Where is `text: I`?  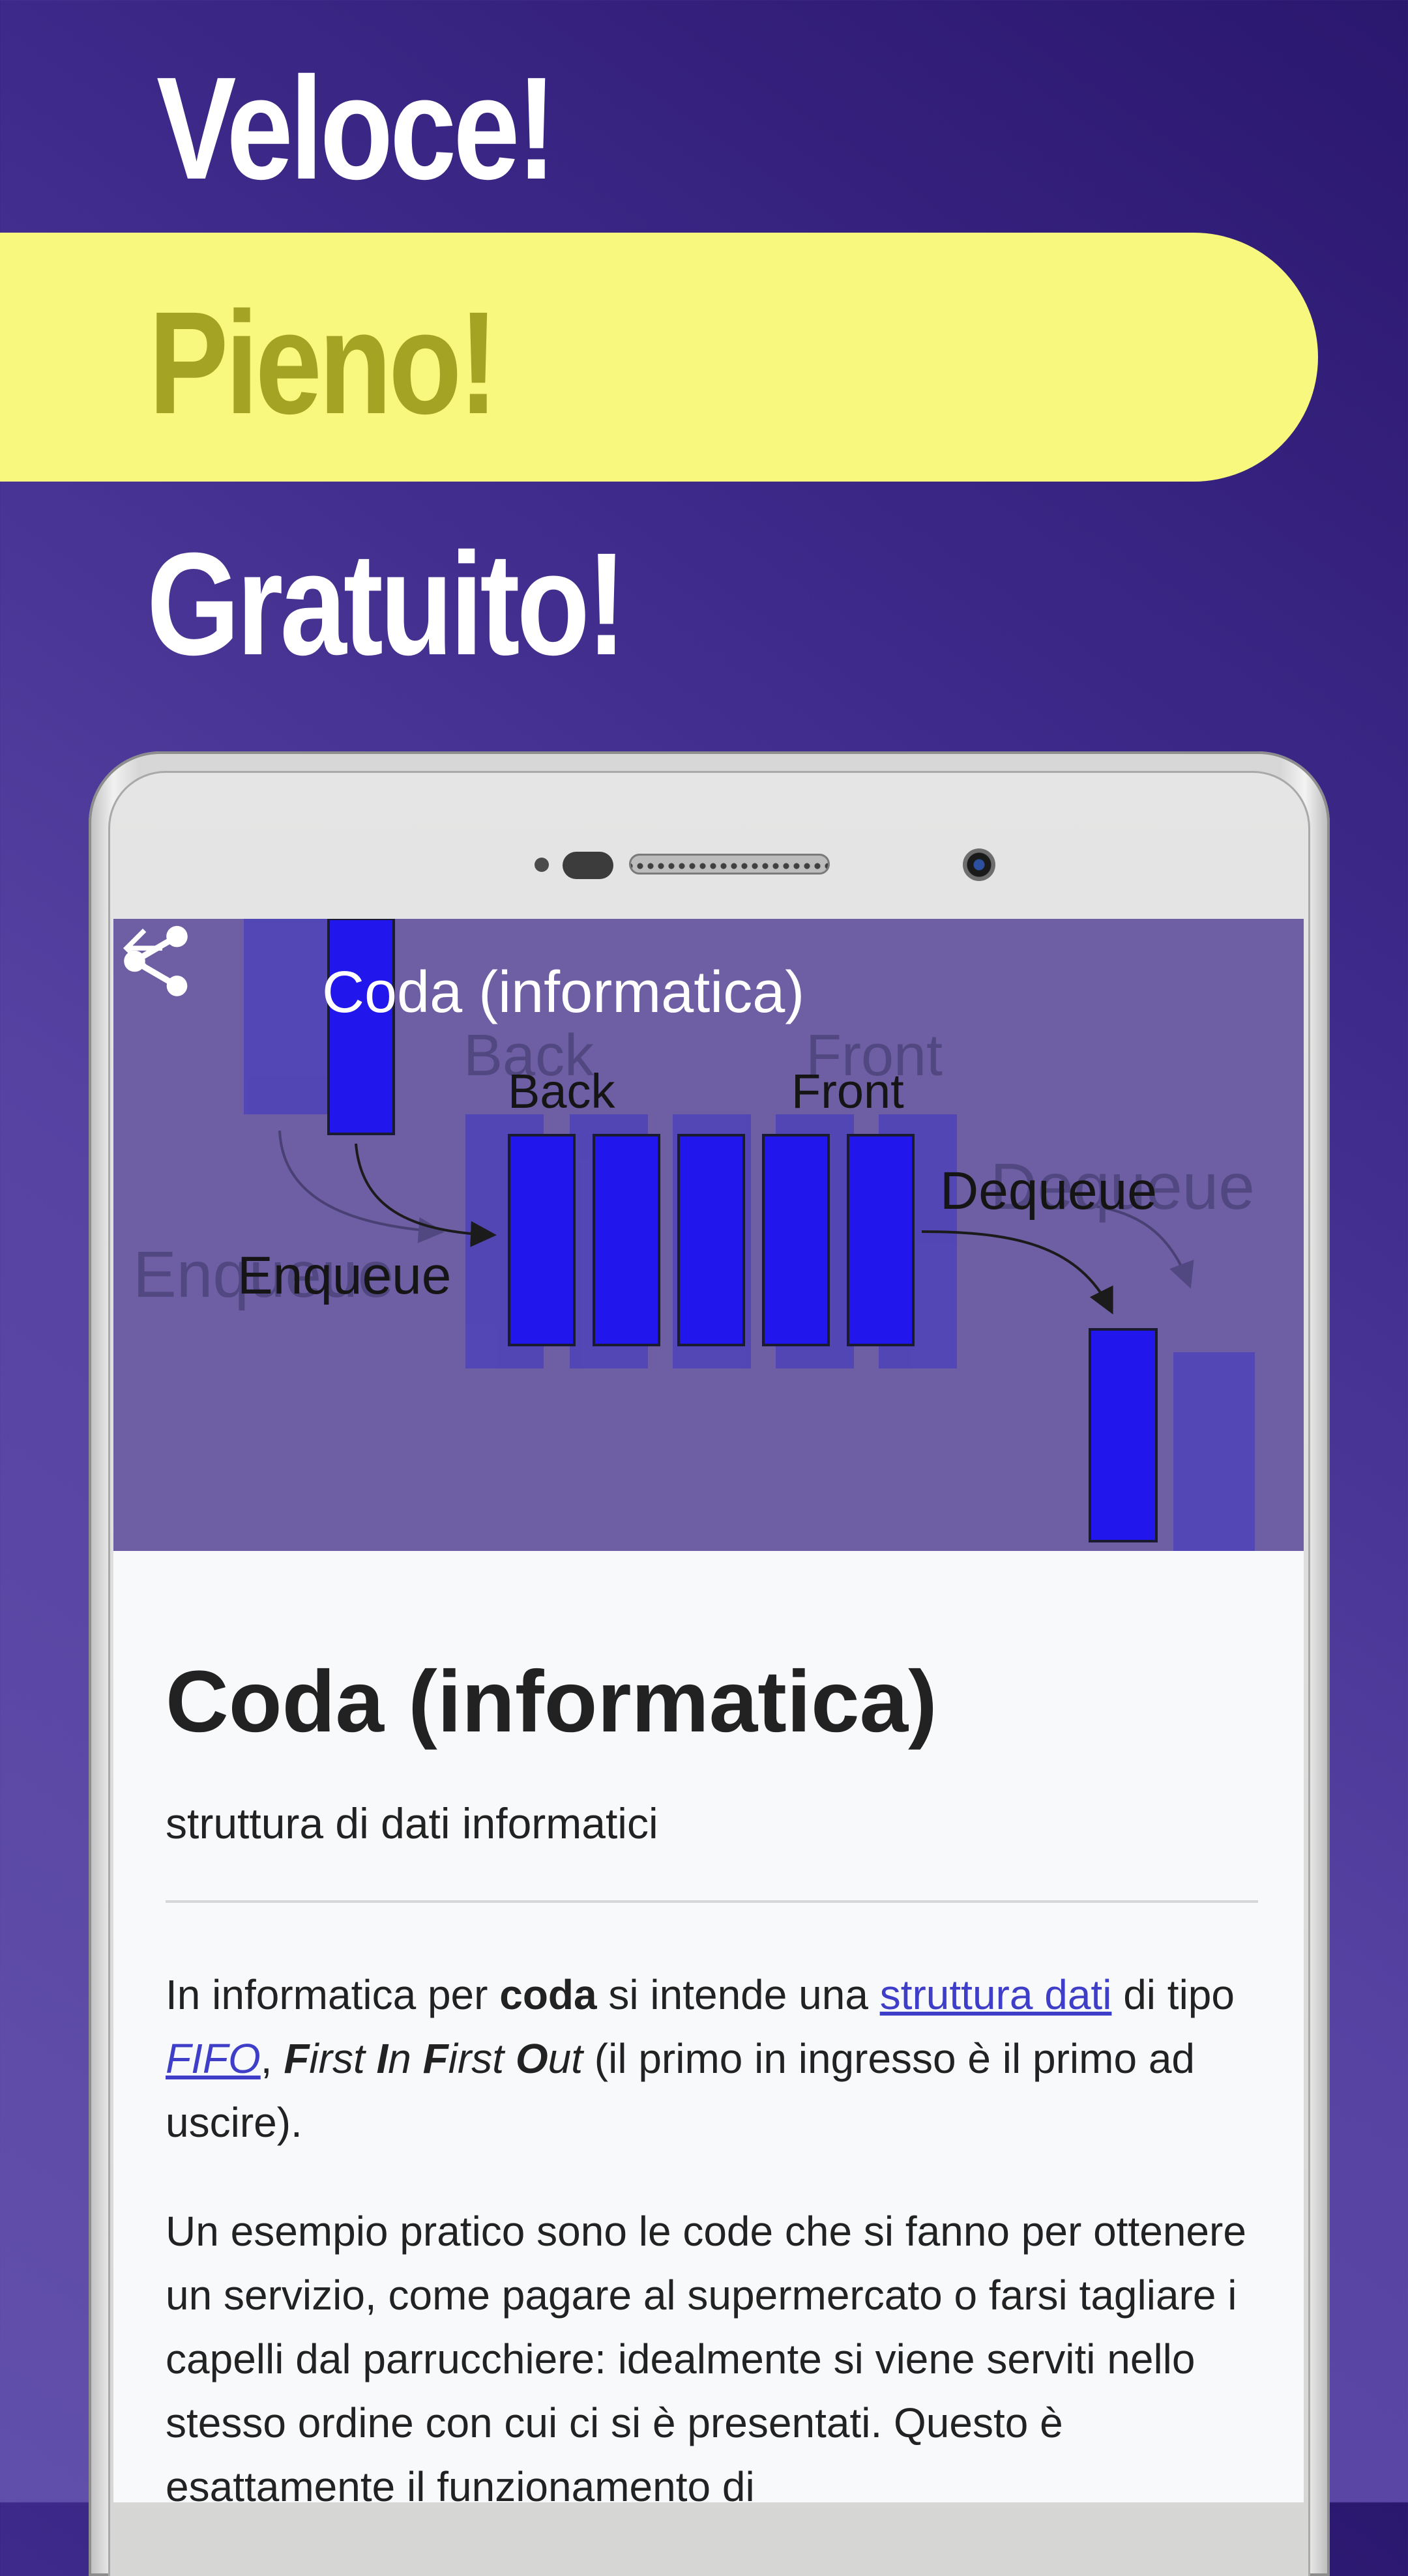
text: I is located at coordinates (383, 2058).